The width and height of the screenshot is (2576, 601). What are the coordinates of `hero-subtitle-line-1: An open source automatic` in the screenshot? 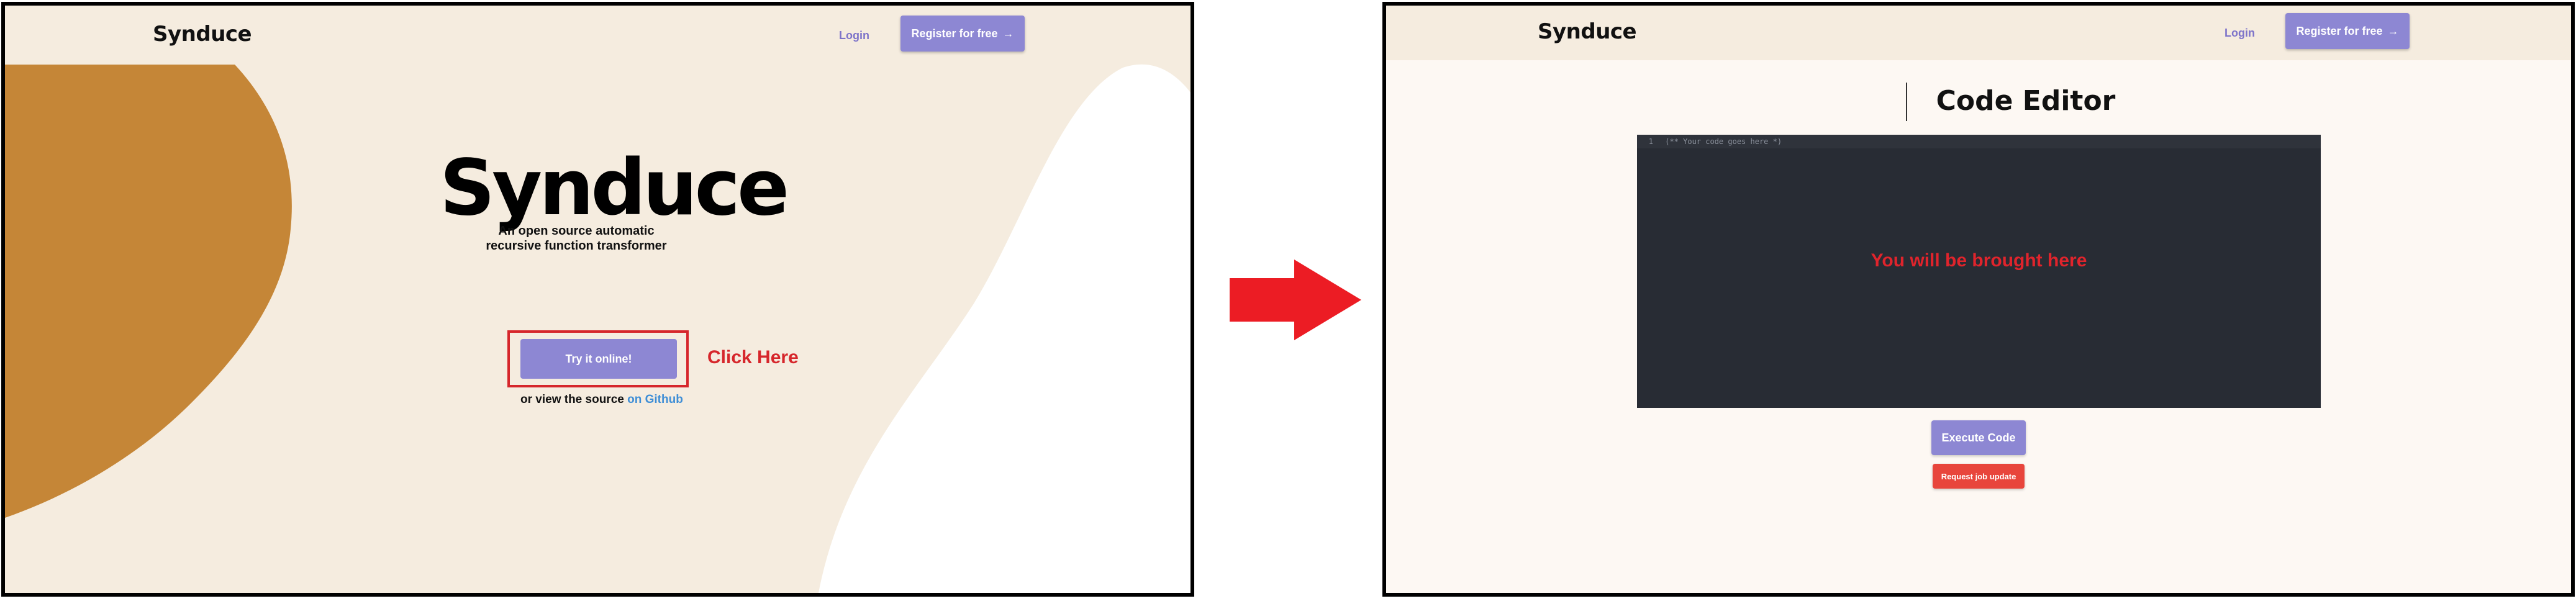 It's located at (576, 231).